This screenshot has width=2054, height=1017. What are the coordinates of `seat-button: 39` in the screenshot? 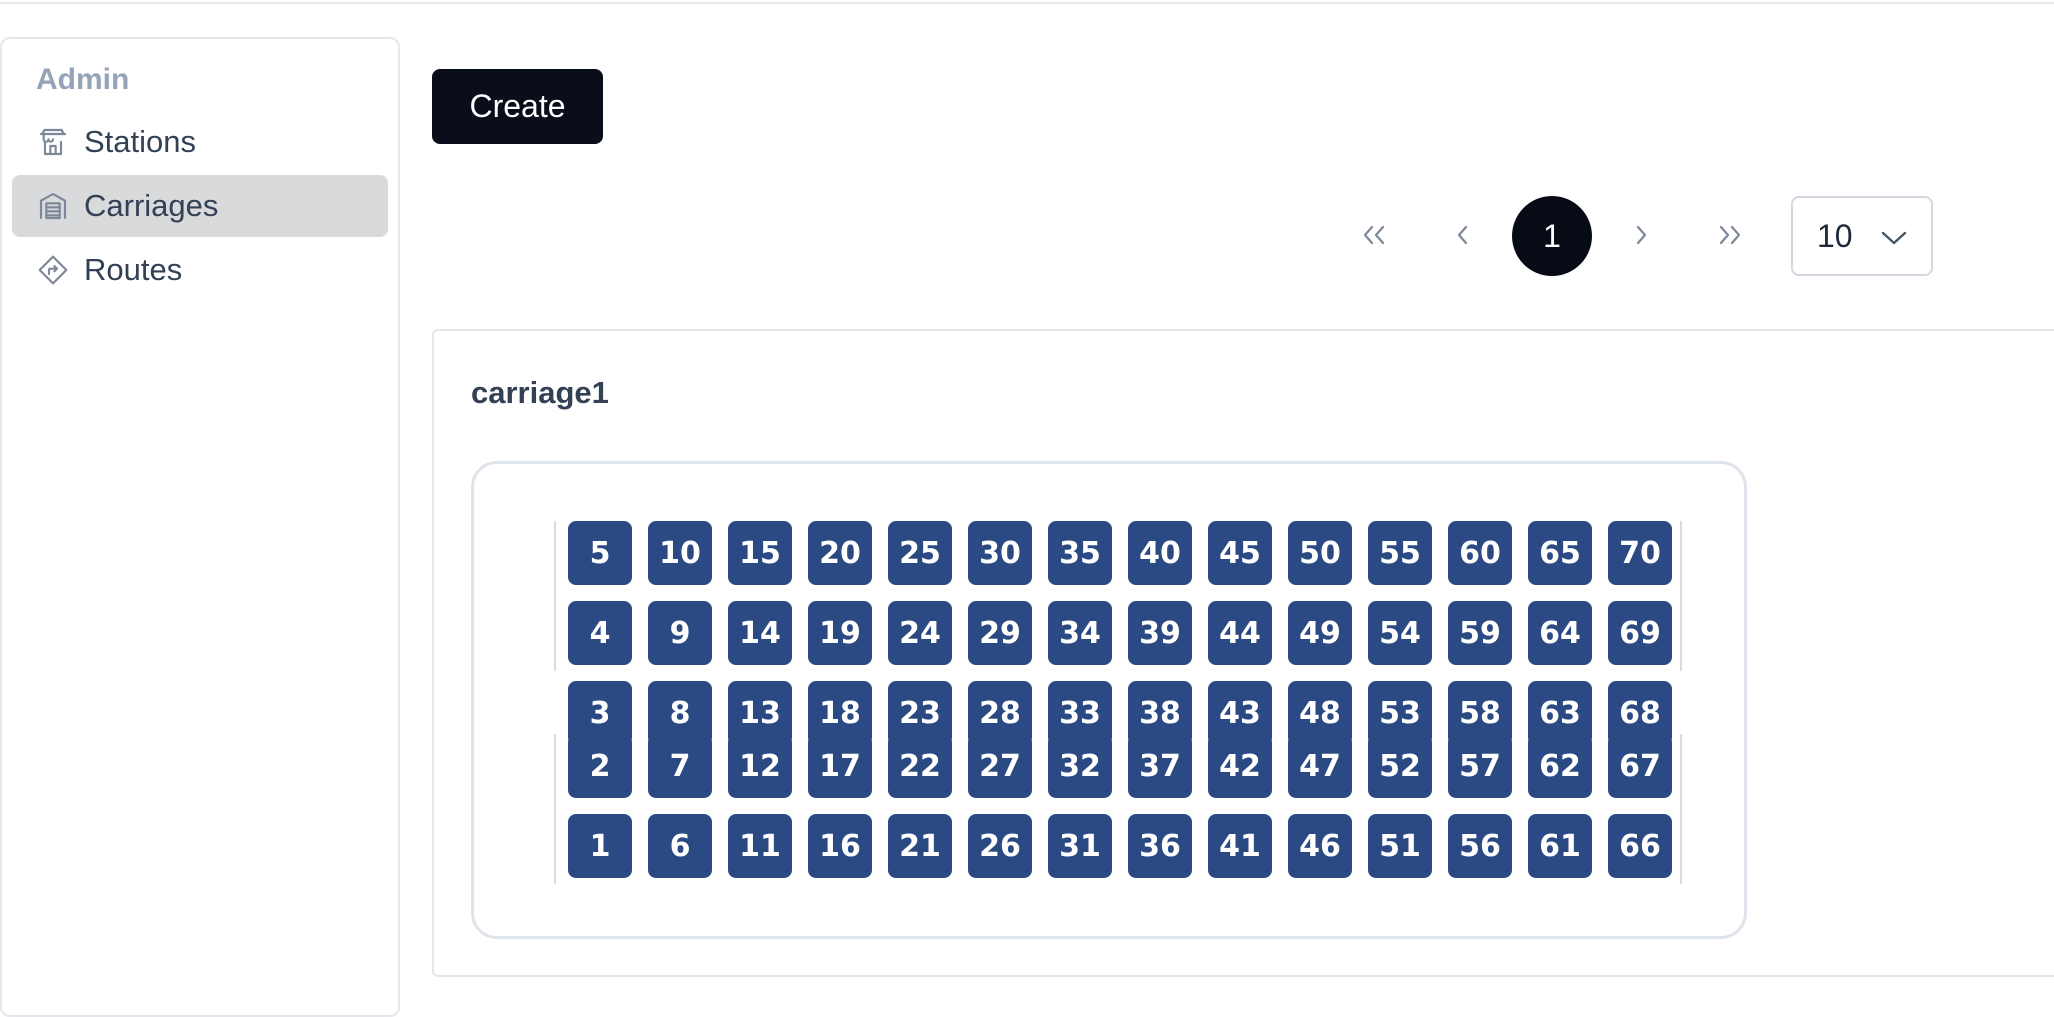 It's located at (1160, 633).